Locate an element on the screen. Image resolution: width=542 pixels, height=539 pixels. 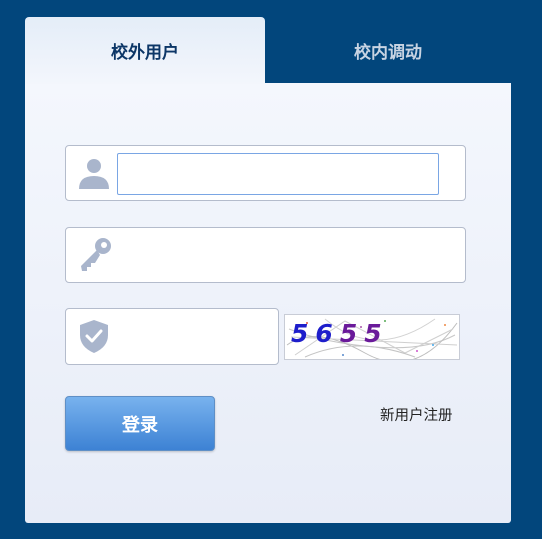
captcha-input is located at coordinates (194, 337).